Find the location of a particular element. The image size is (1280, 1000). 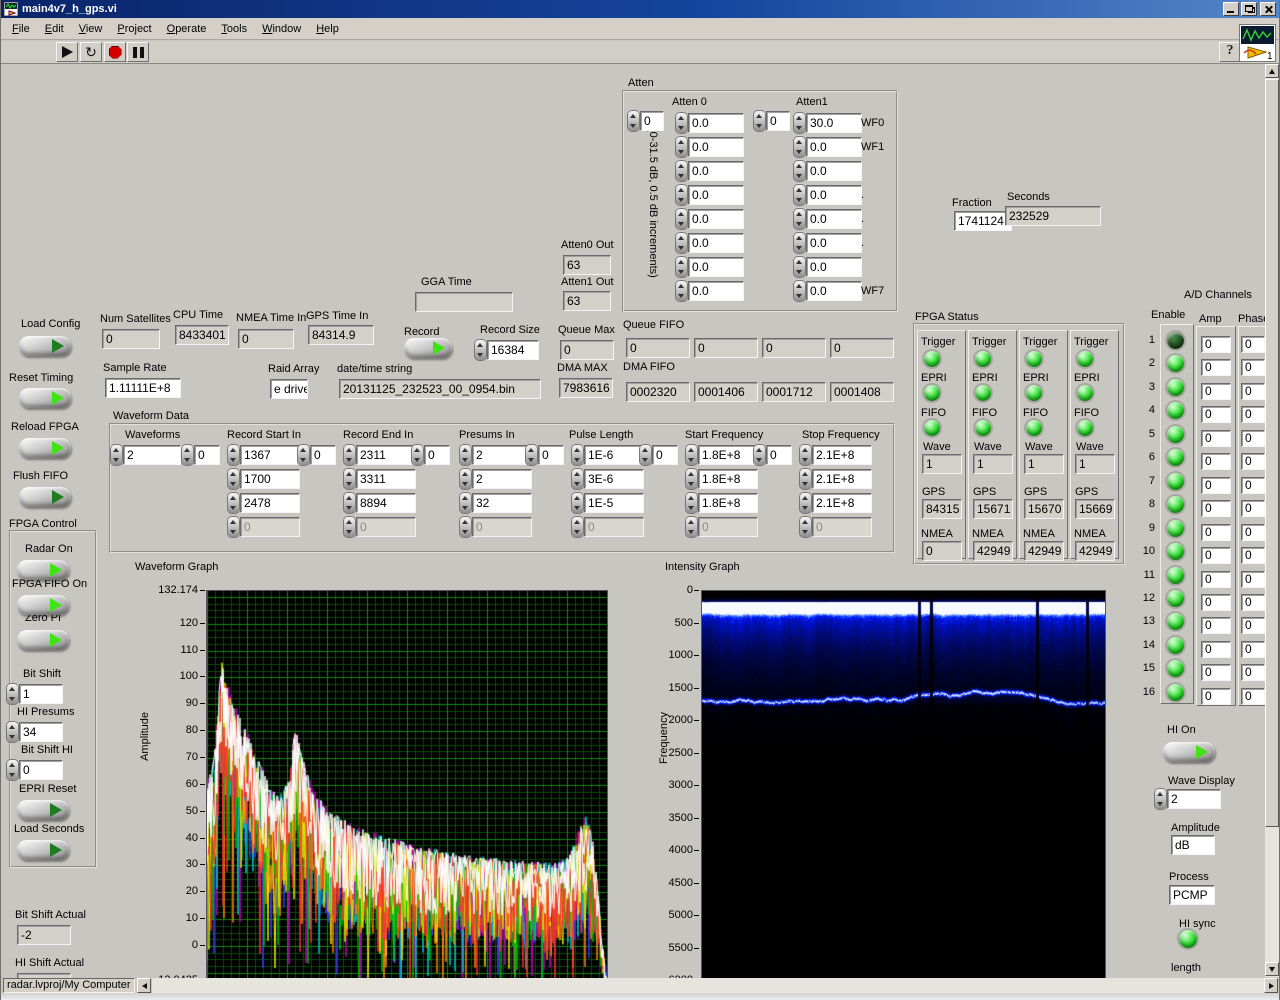

atten0-row-0-value: 0.0 is located at coordinates (716, 123).